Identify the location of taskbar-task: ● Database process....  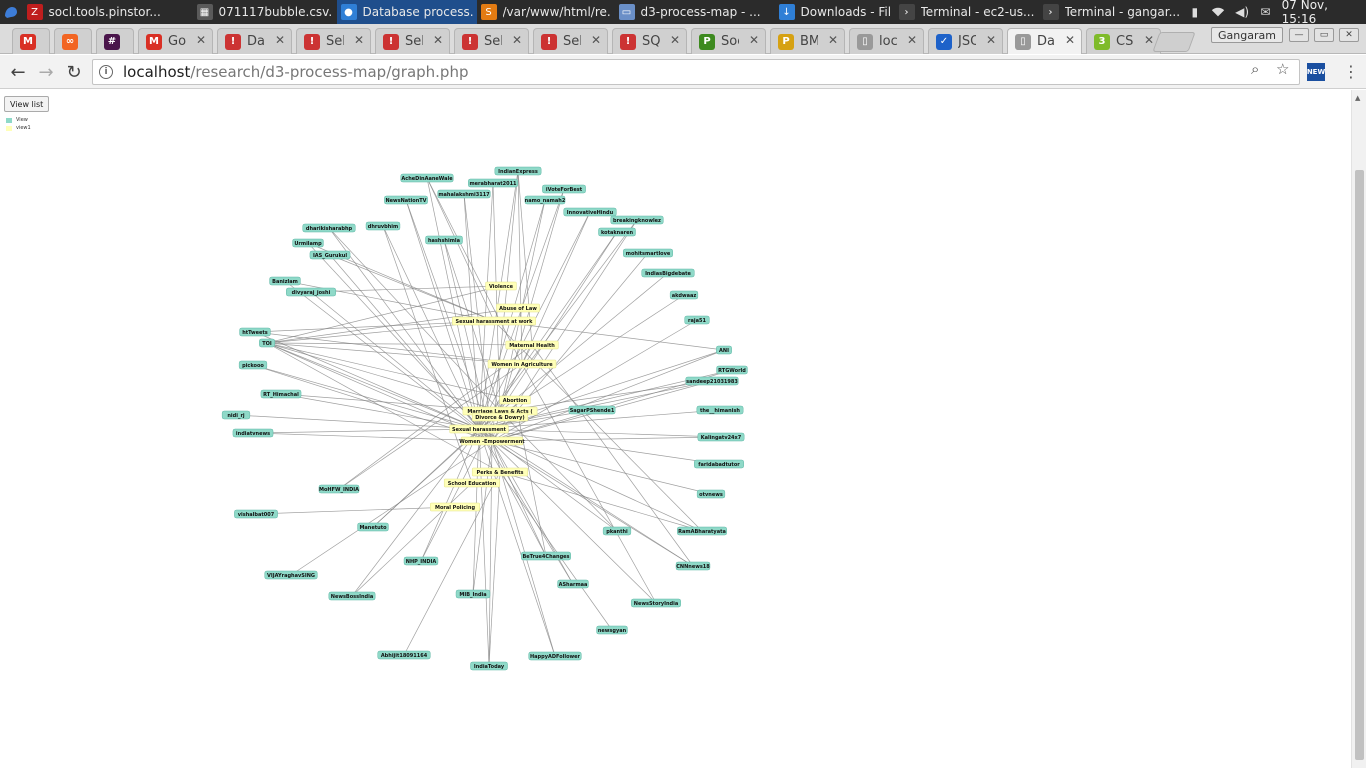
(406, 12).